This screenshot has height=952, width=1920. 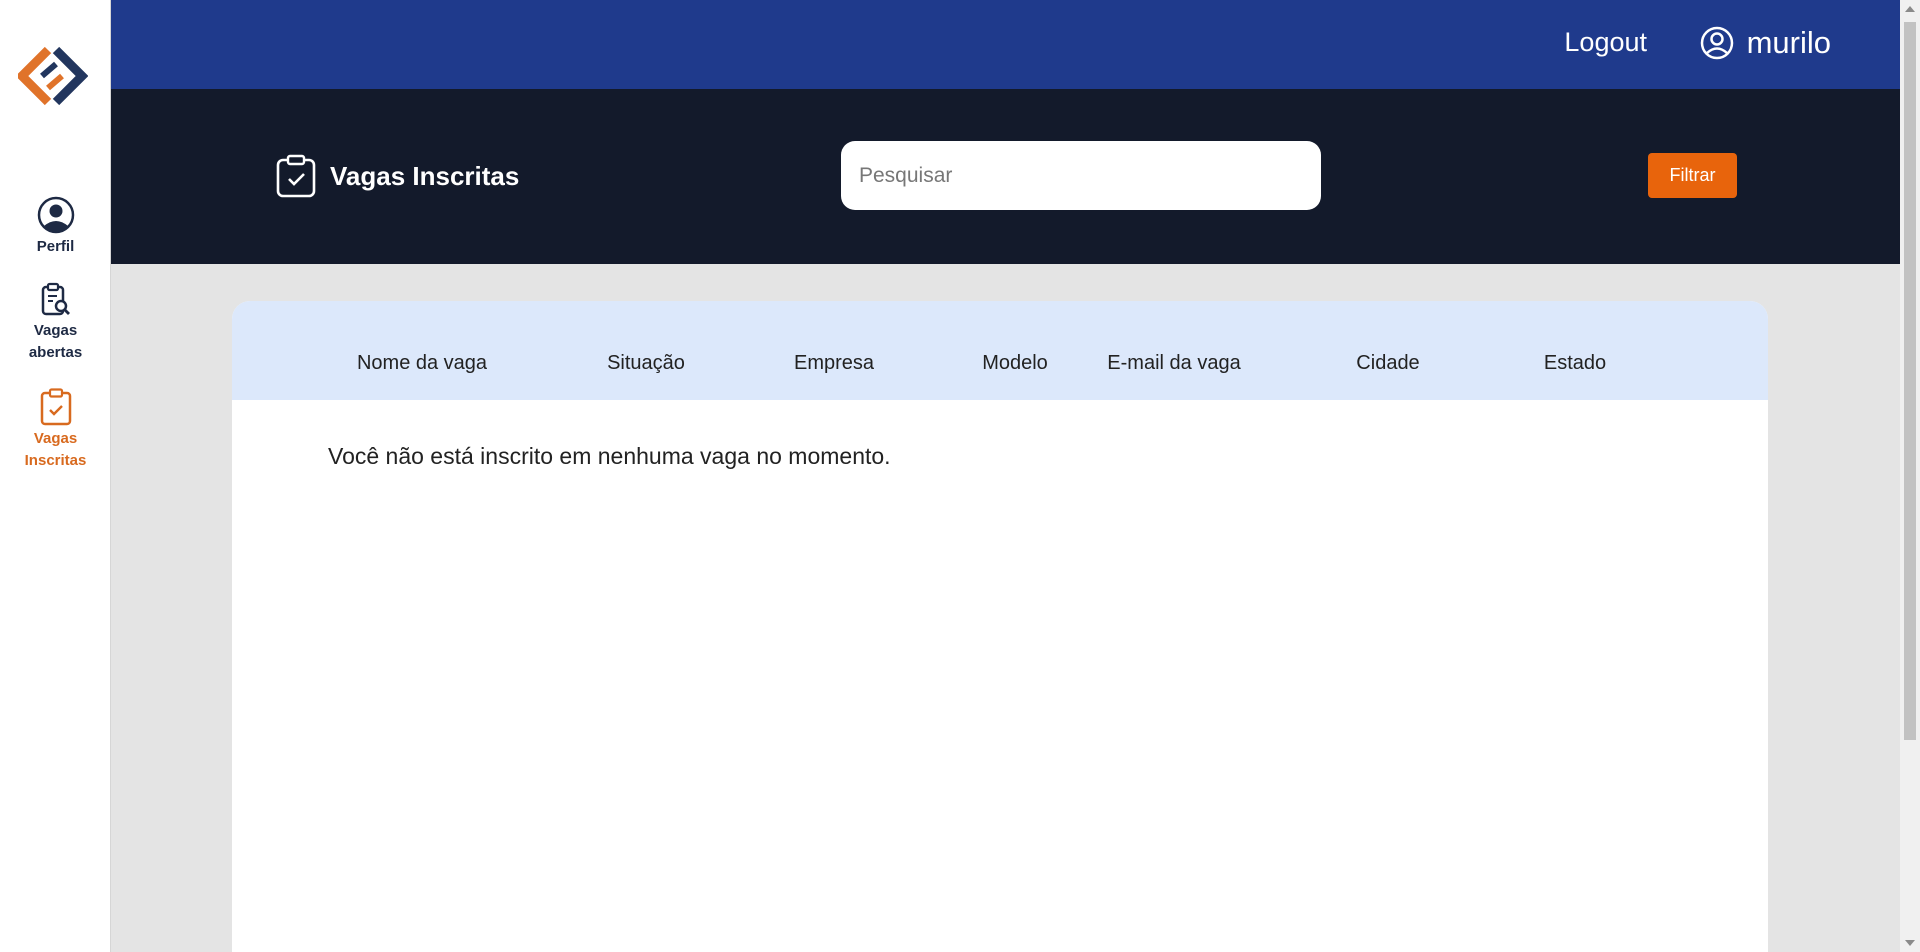 I want to click on page-scrollbar, so click(x=1910, y=476).